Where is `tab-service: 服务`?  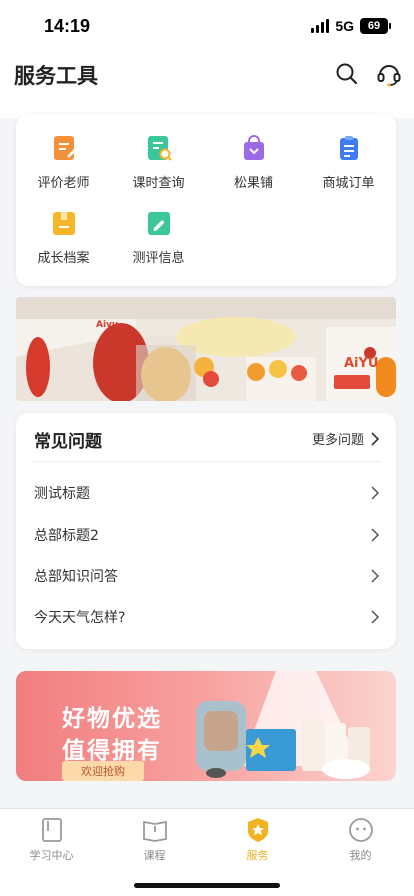
tab-service: 服务 is located at coordinates (257, 840).